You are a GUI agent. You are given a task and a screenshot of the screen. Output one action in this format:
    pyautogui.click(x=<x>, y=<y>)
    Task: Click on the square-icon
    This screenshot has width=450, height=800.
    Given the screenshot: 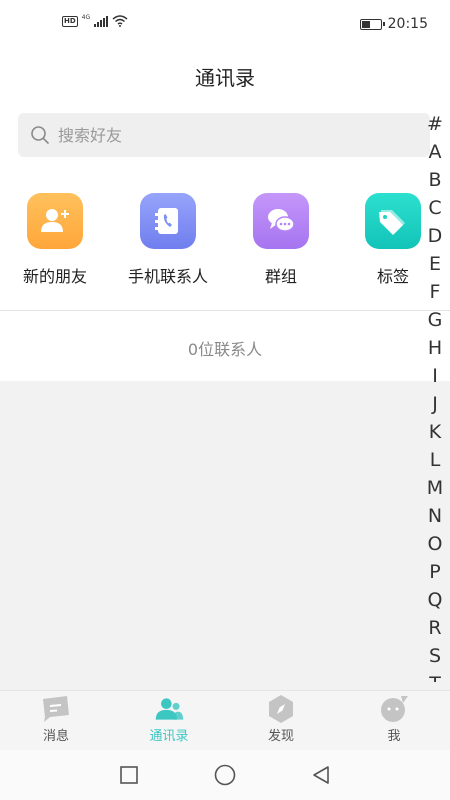 What is the action you would take?
    pyautogui.click(x=129, y=775)
    